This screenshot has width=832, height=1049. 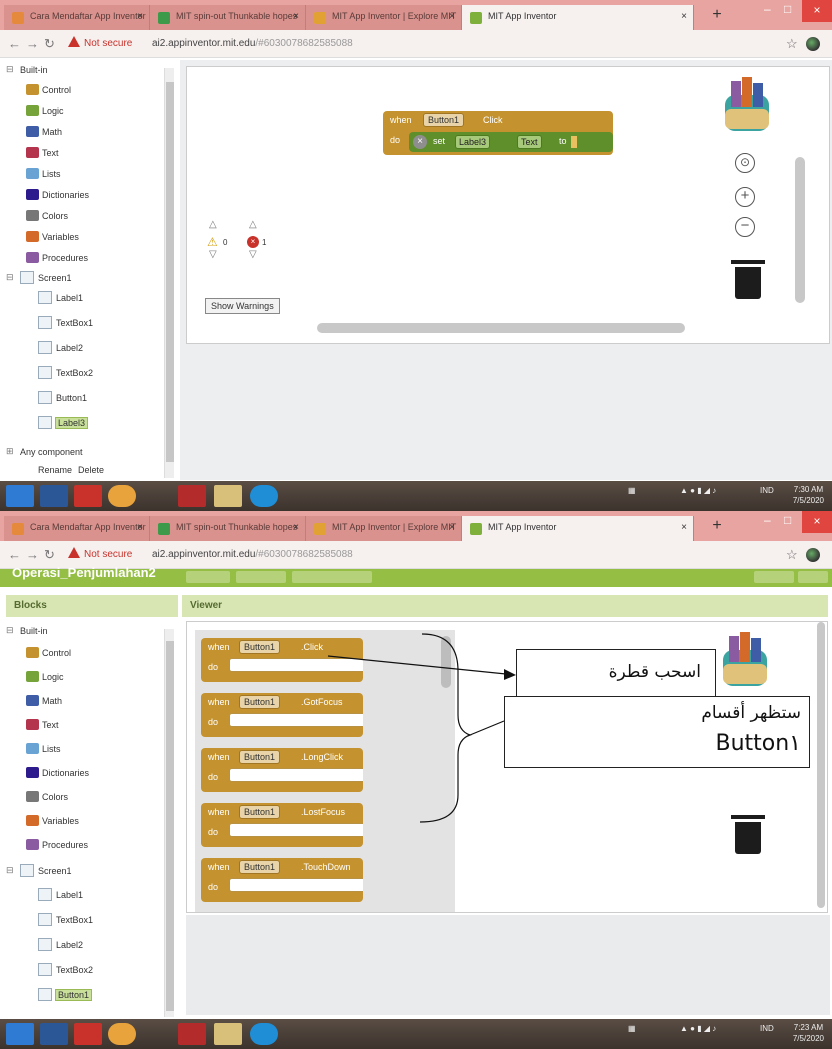 What do you see at coordinates (717, 16) in the screenshot?
I see `new-tab-button: +` at bounding box center [717, 16].